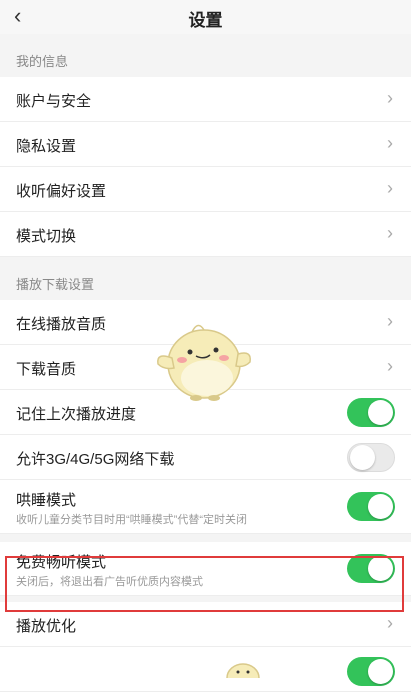 The height and width of the screenshot is (692, 411). I want to click on partial-toggle, so click(371, 671).